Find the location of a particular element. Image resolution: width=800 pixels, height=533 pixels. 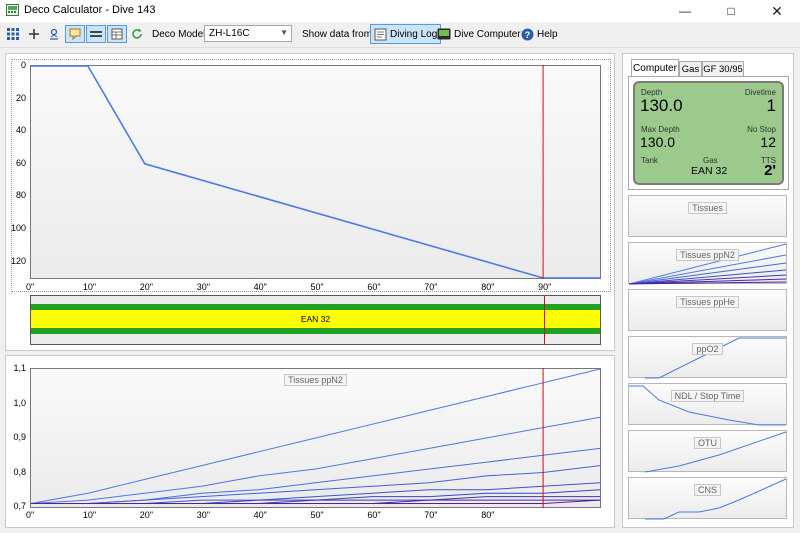

profile-y-tick: 20 is located at coordinates (20, 97).